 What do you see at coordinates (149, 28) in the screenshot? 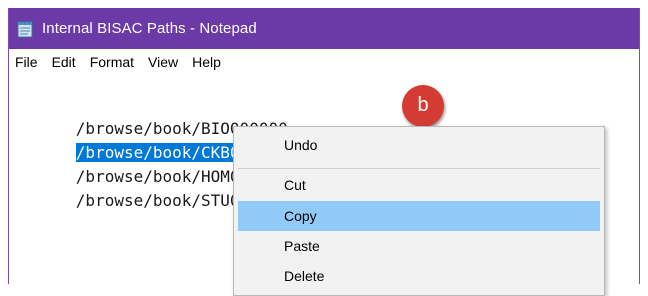
I see `window-title: Internal BISAC Paths - Notepad` at bounding box center [149, 28].